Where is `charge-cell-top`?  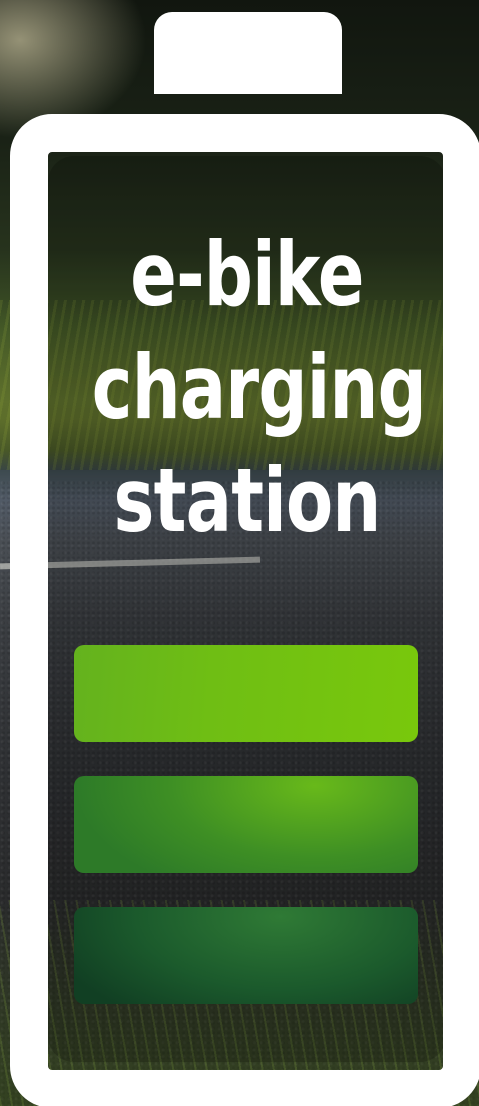 charge-cell-top is located at coordinates (246, 693).